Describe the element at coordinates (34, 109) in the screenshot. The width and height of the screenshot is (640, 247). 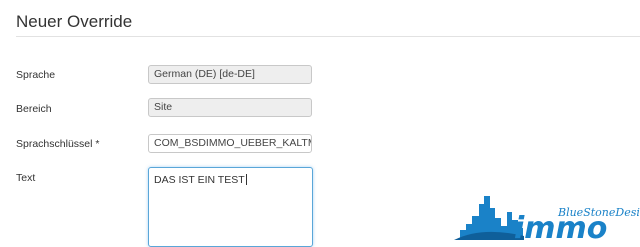
I see `bereich-label: Bereich` at that location.